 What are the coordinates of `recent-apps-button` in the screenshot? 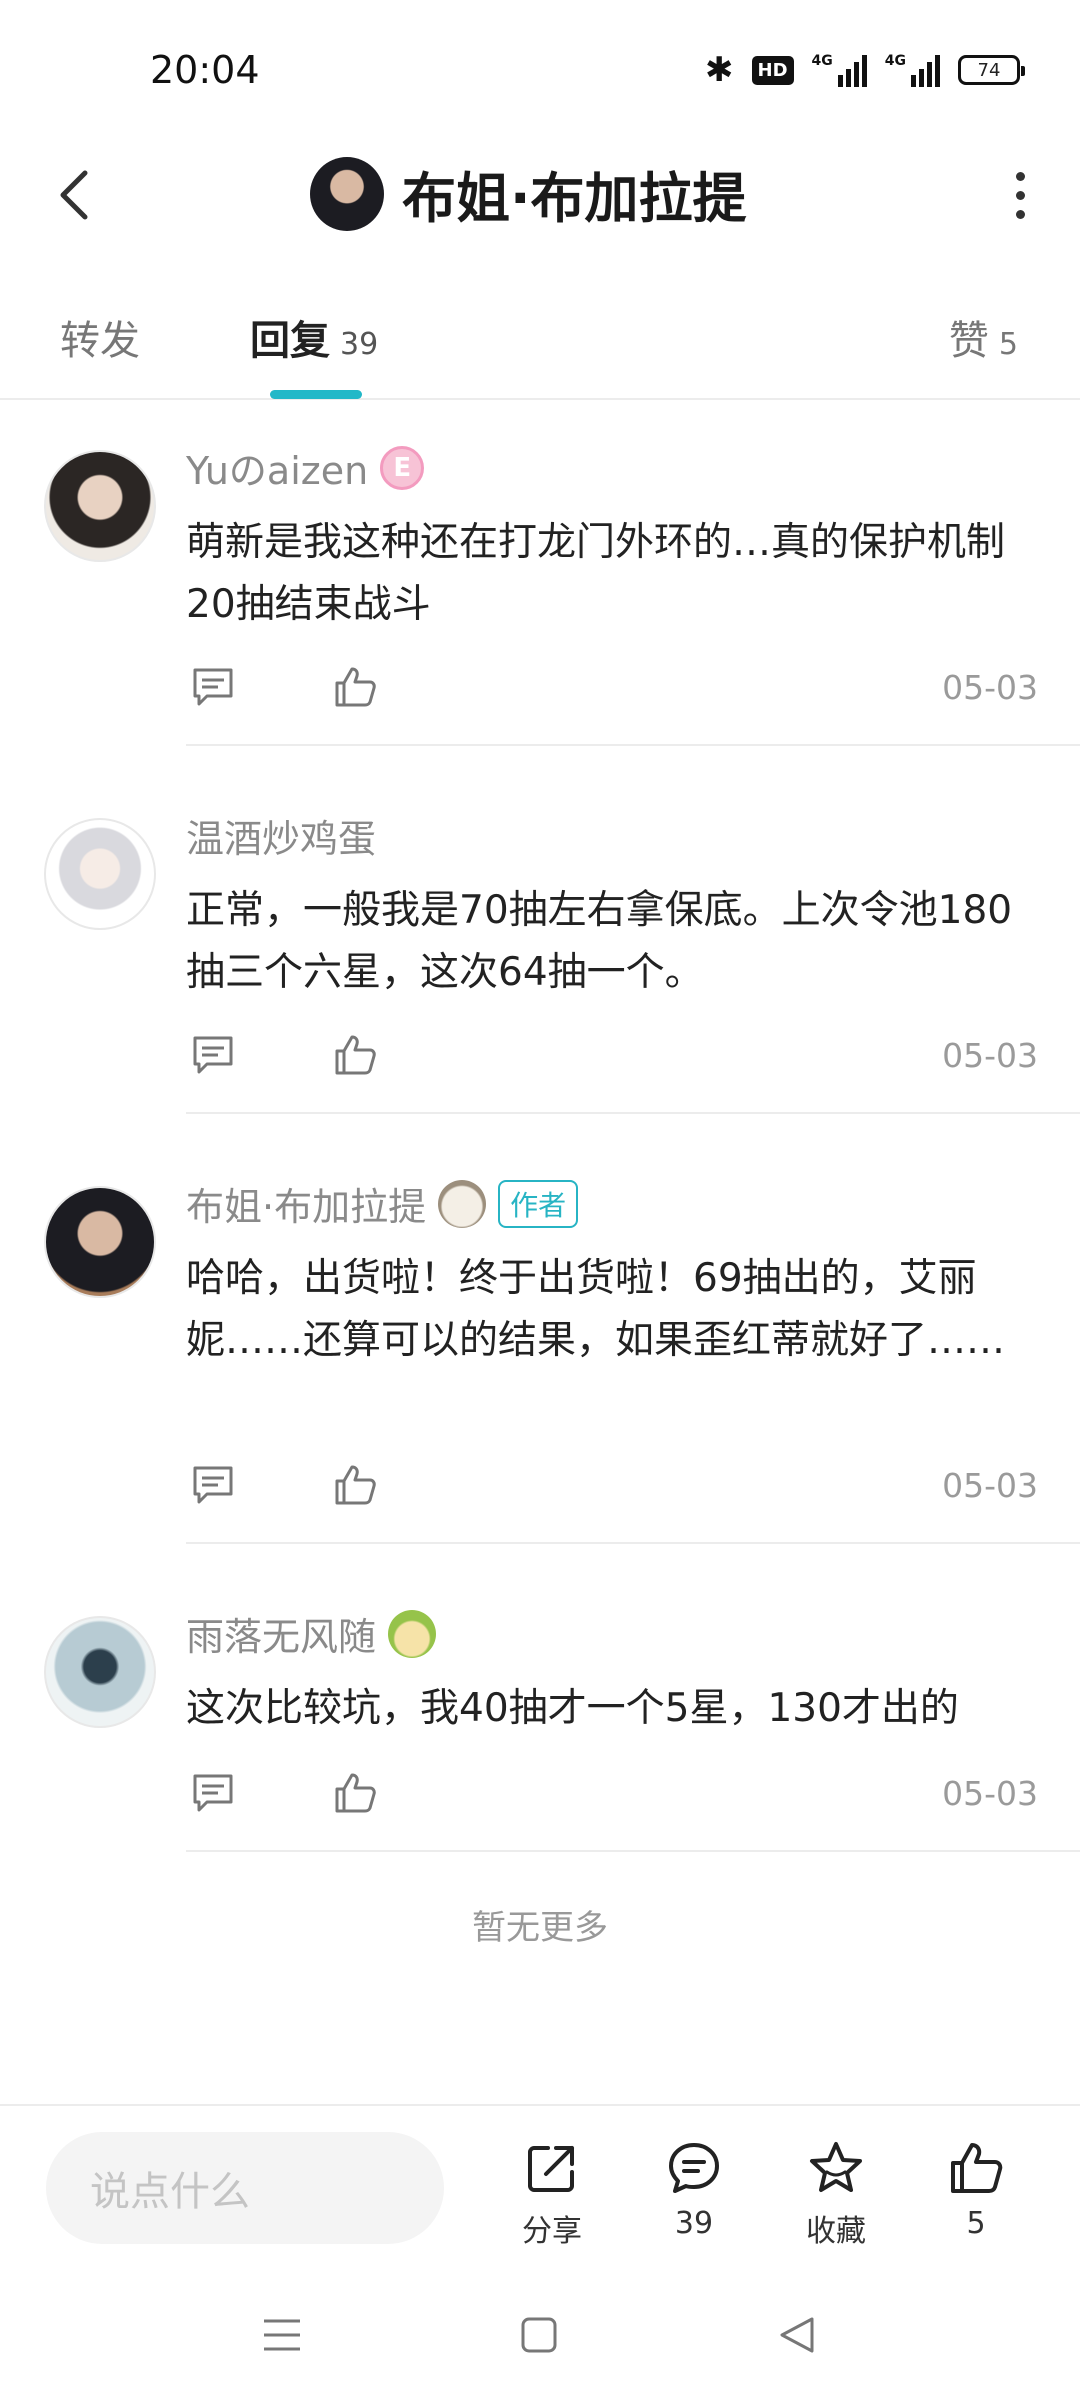 It's located at (282, 2335).